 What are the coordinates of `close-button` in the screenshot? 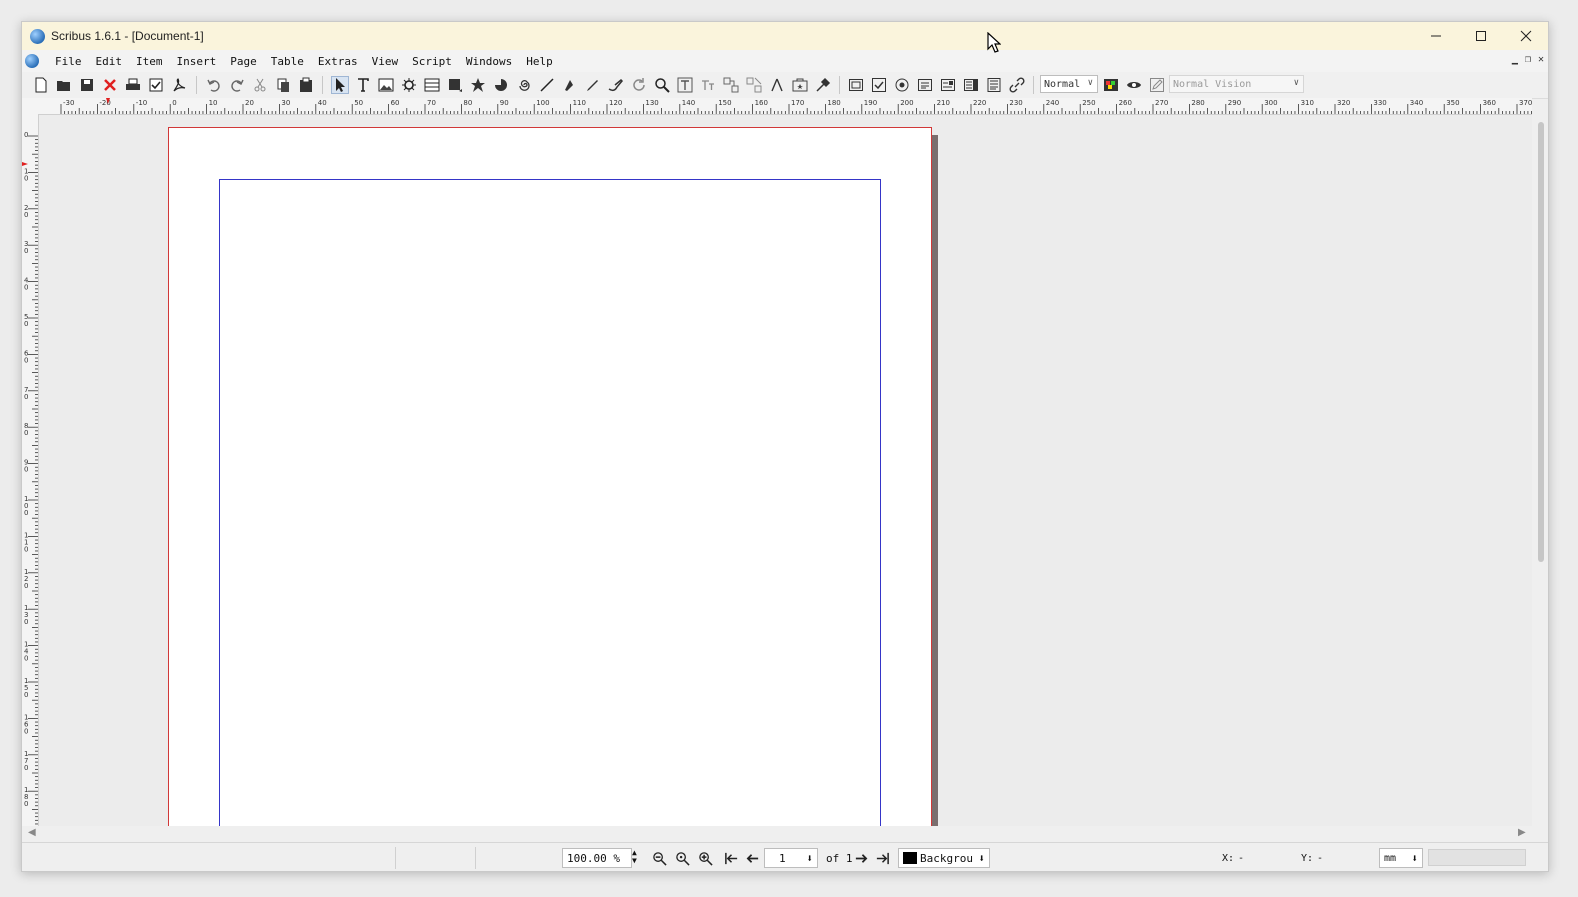 It's located at (1525, 36).